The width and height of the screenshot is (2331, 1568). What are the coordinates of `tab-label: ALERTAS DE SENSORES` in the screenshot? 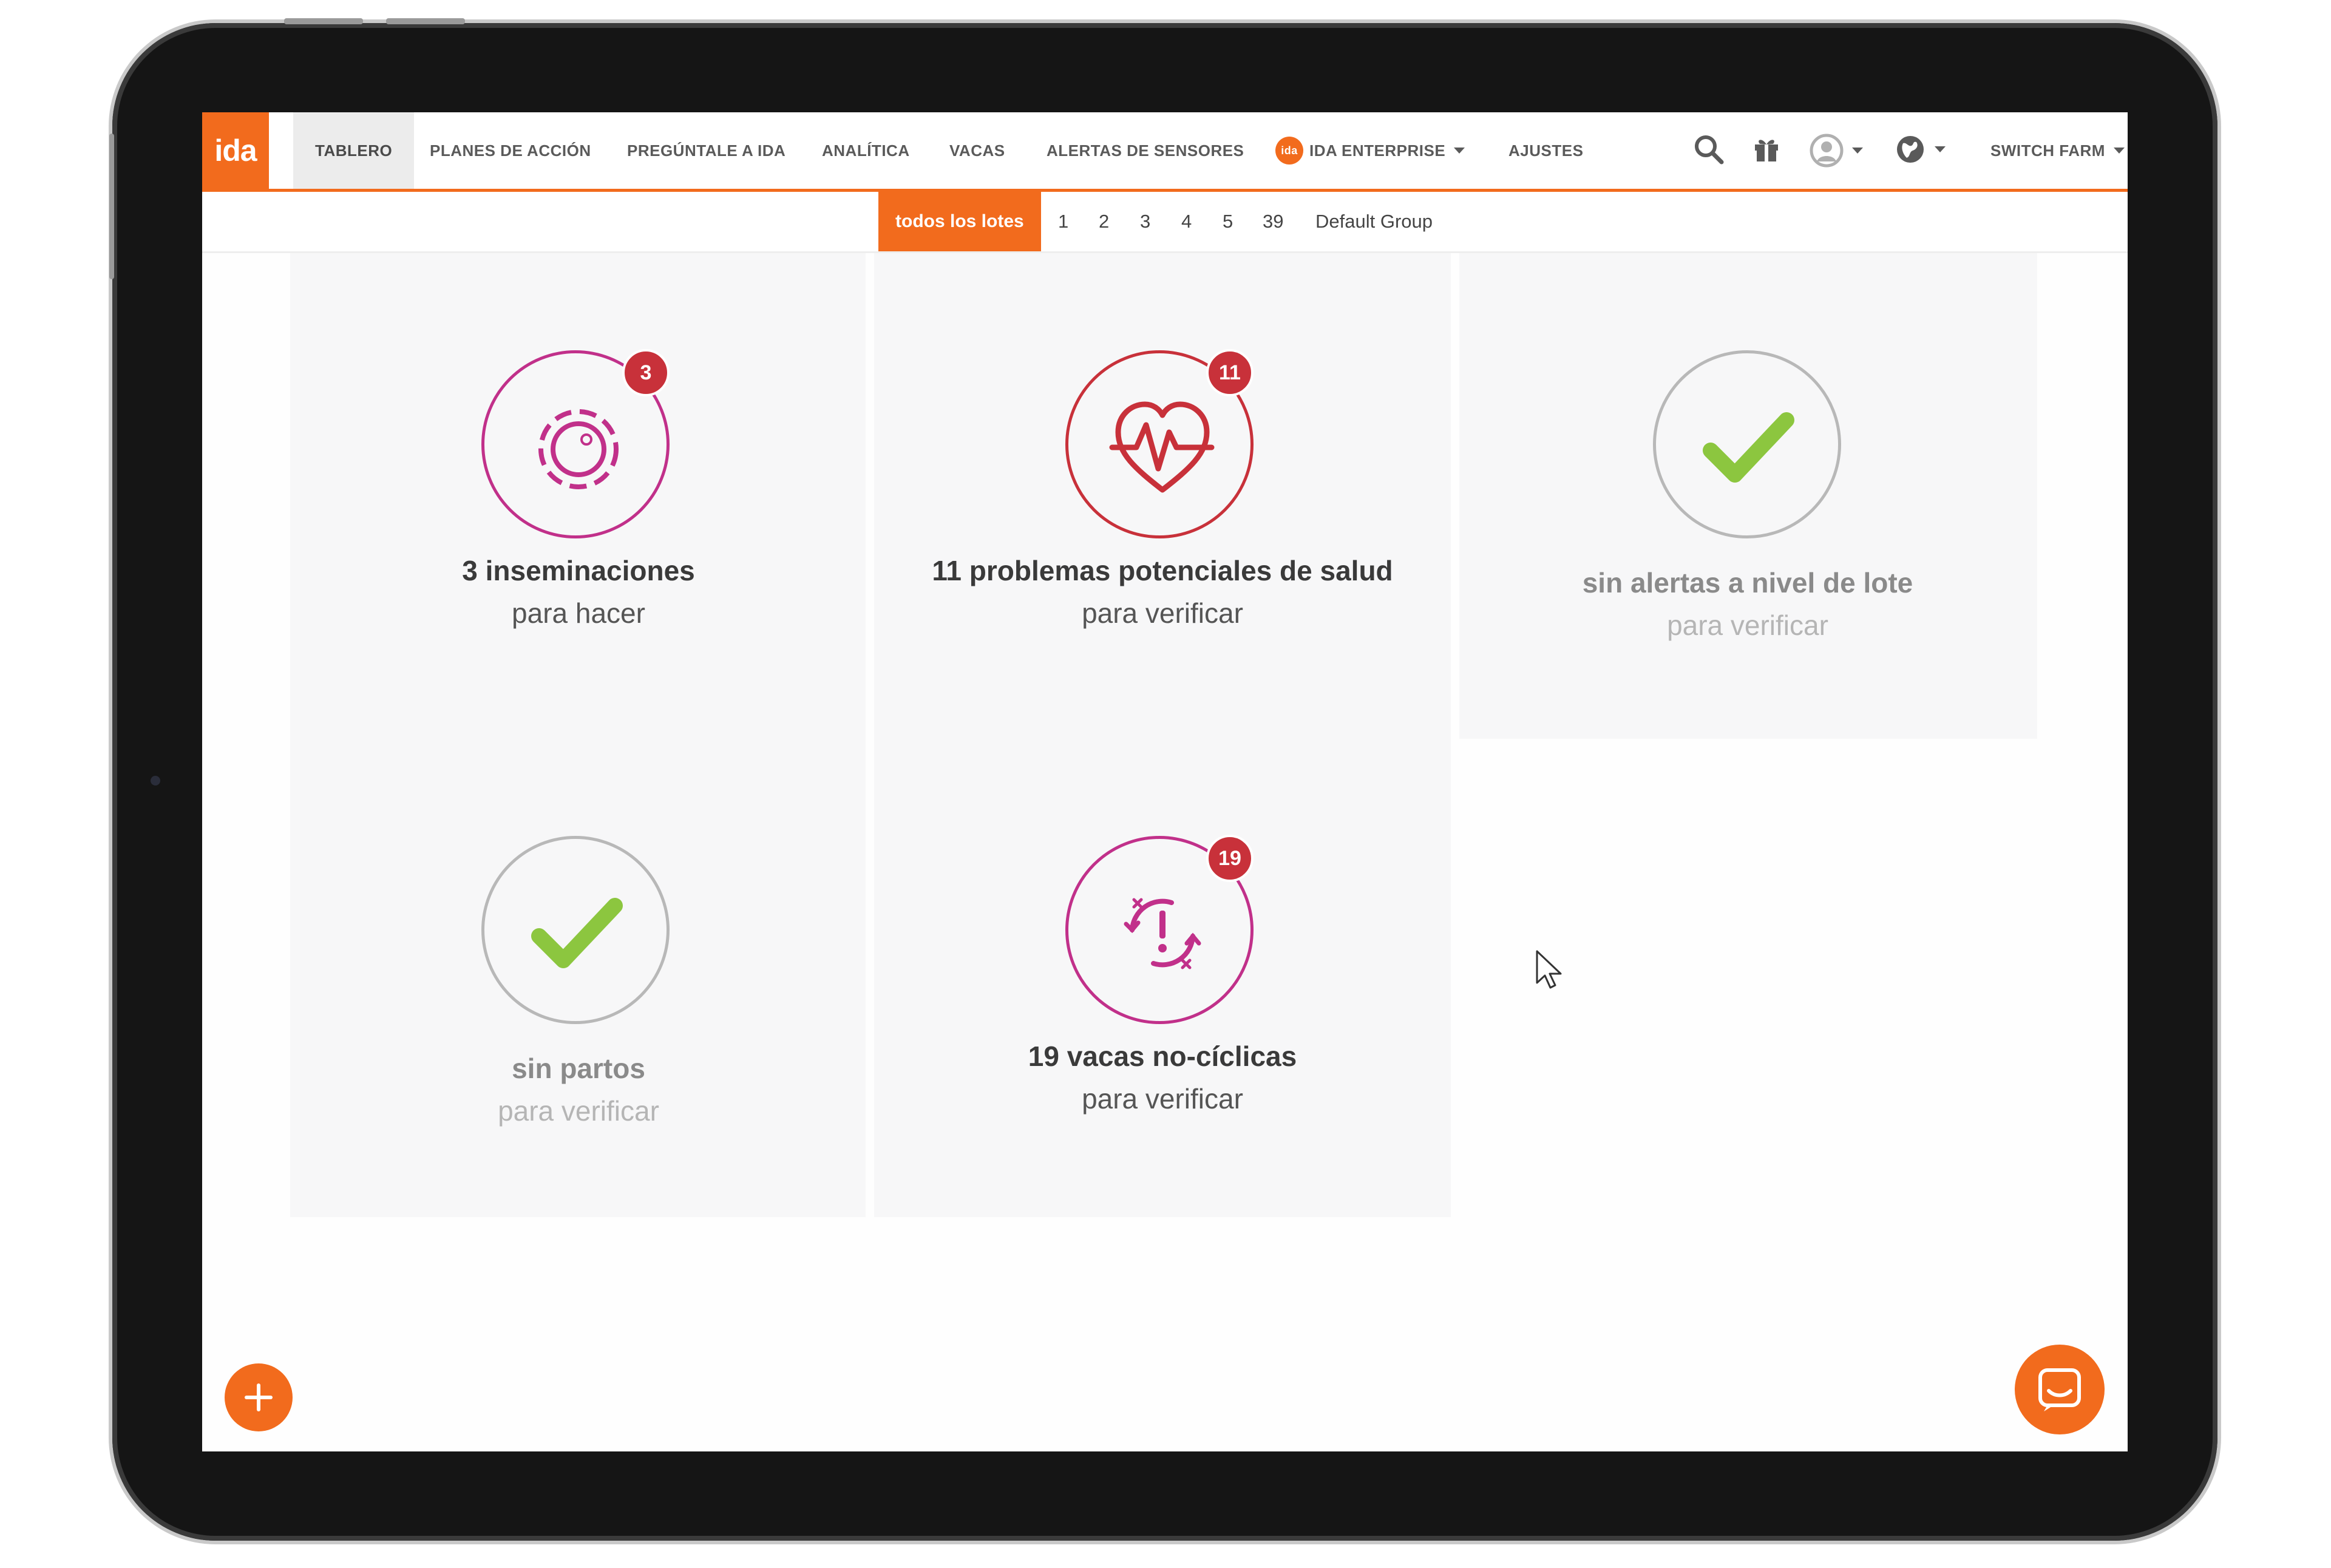 It's located at (1145, 150).